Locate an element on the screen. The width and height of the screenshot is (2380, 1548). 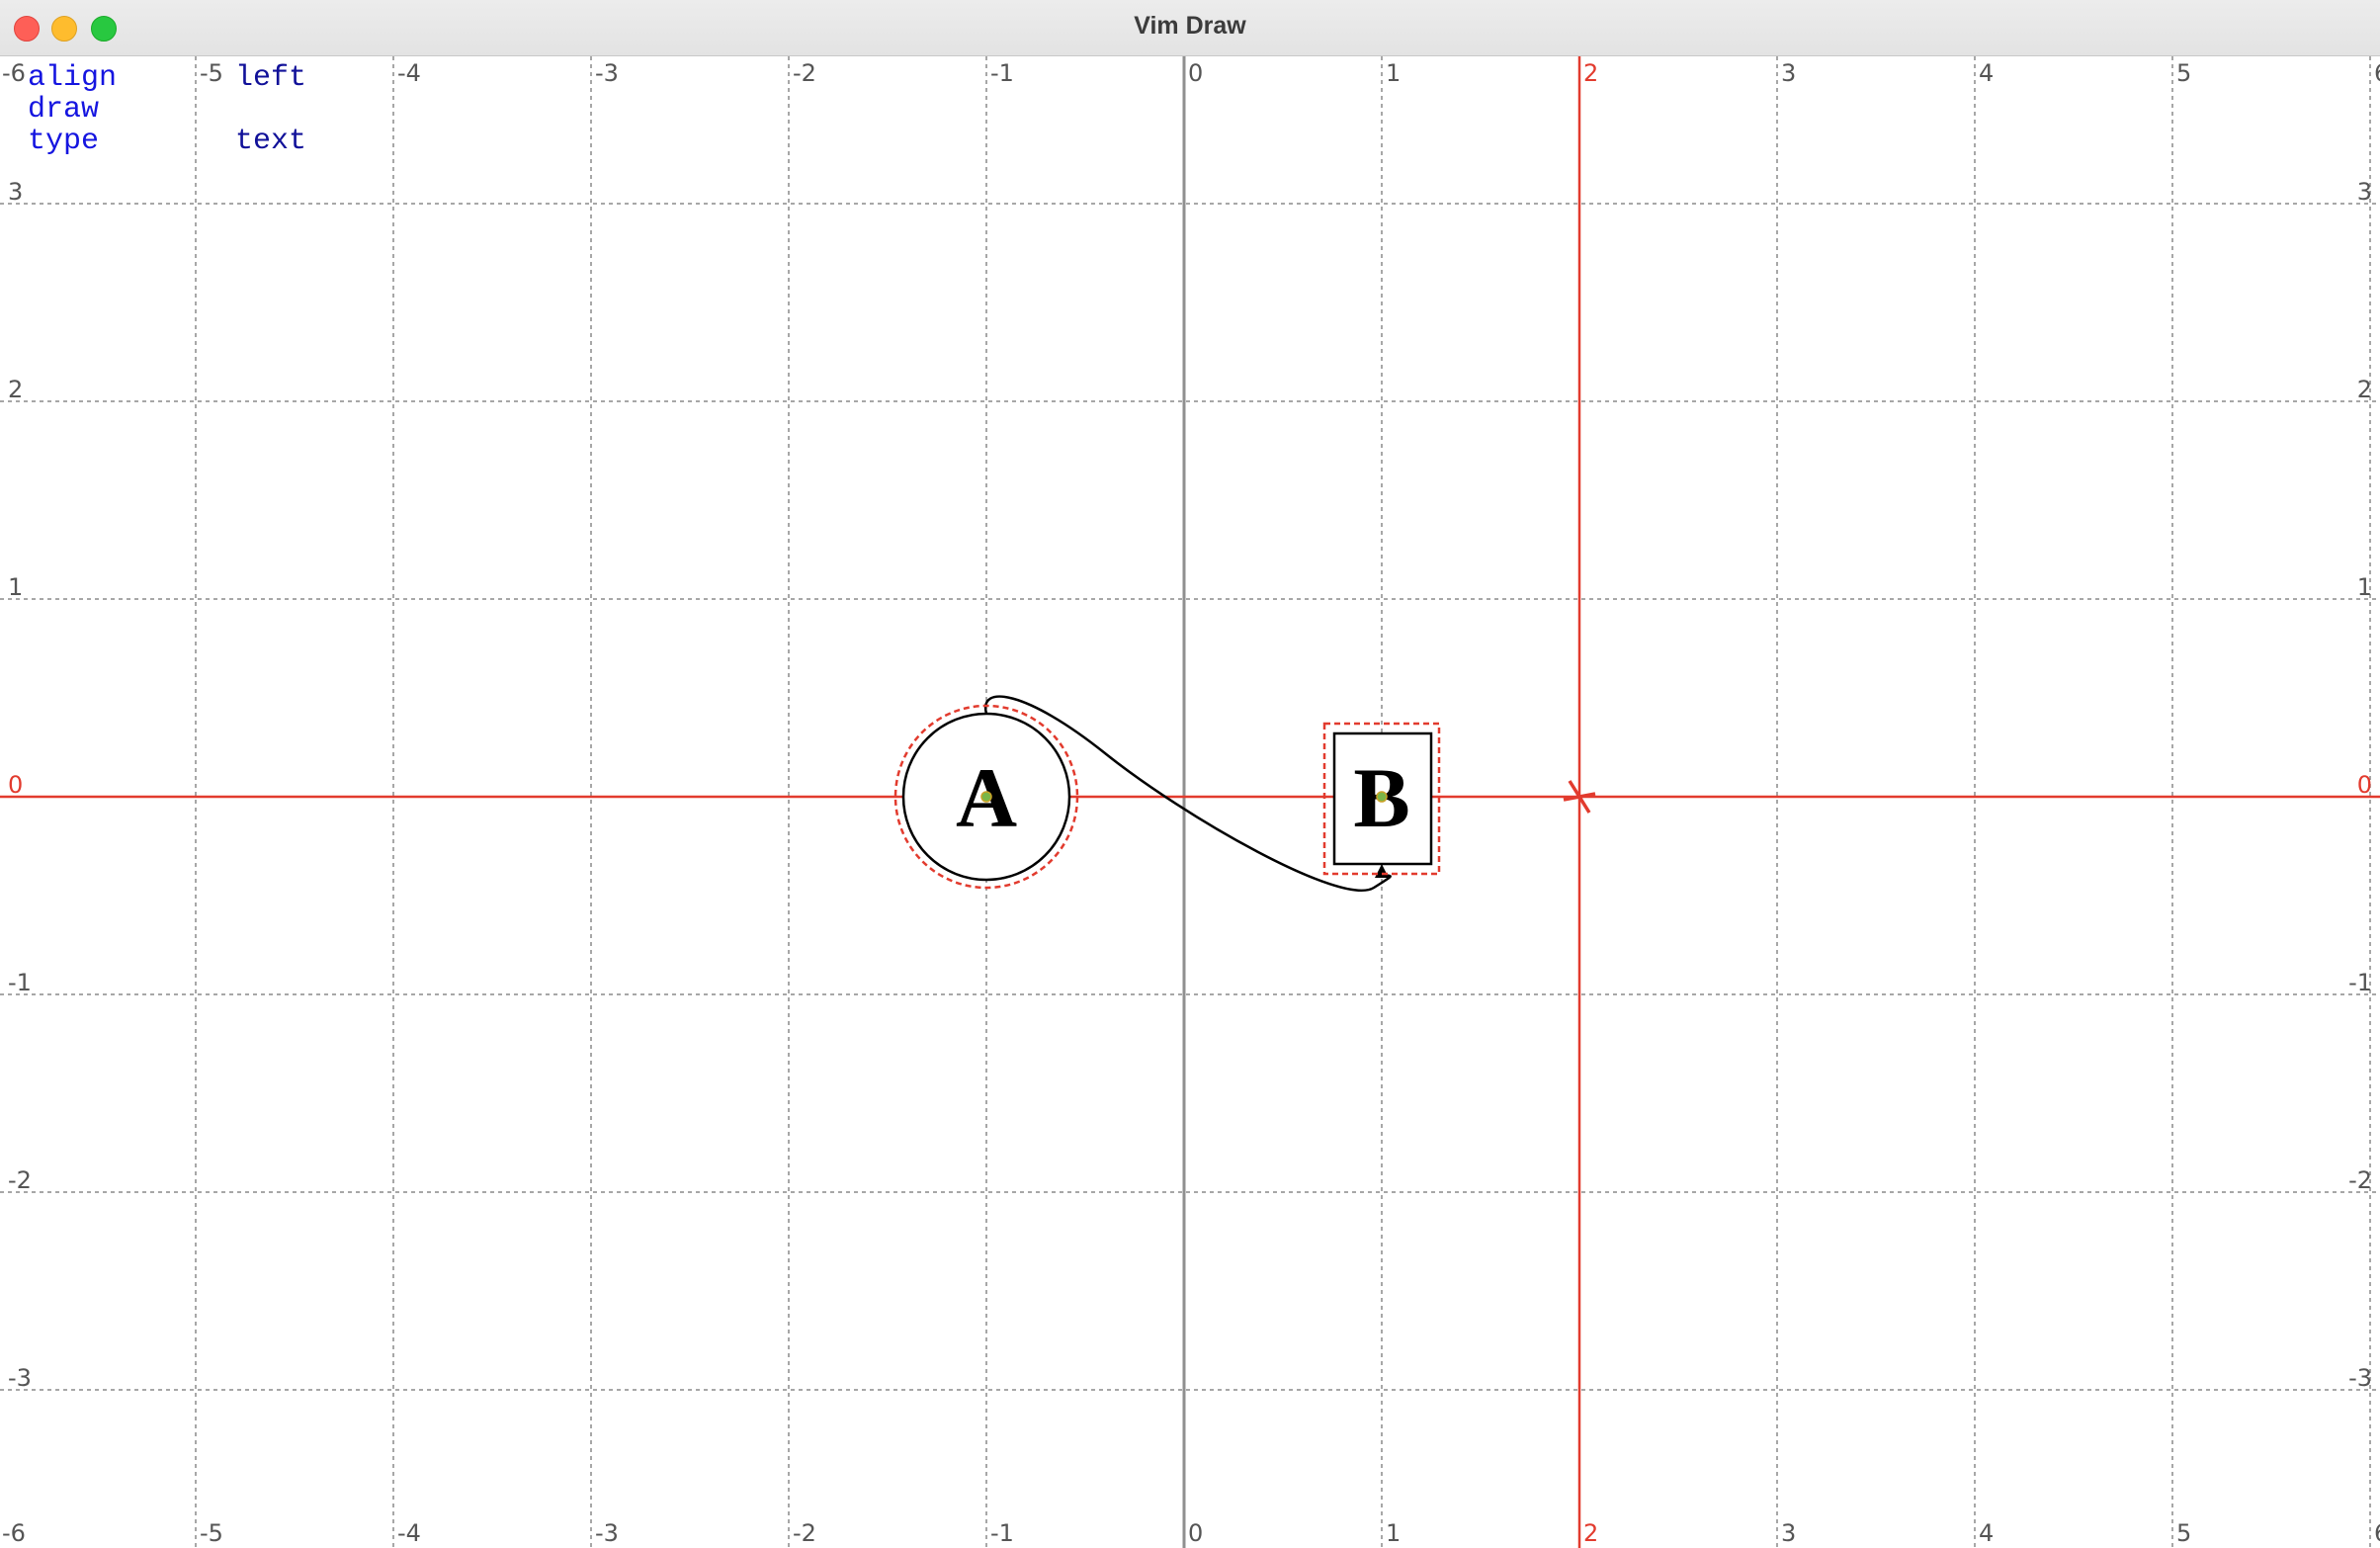
node-a: A is located at coordinates (986, 797).